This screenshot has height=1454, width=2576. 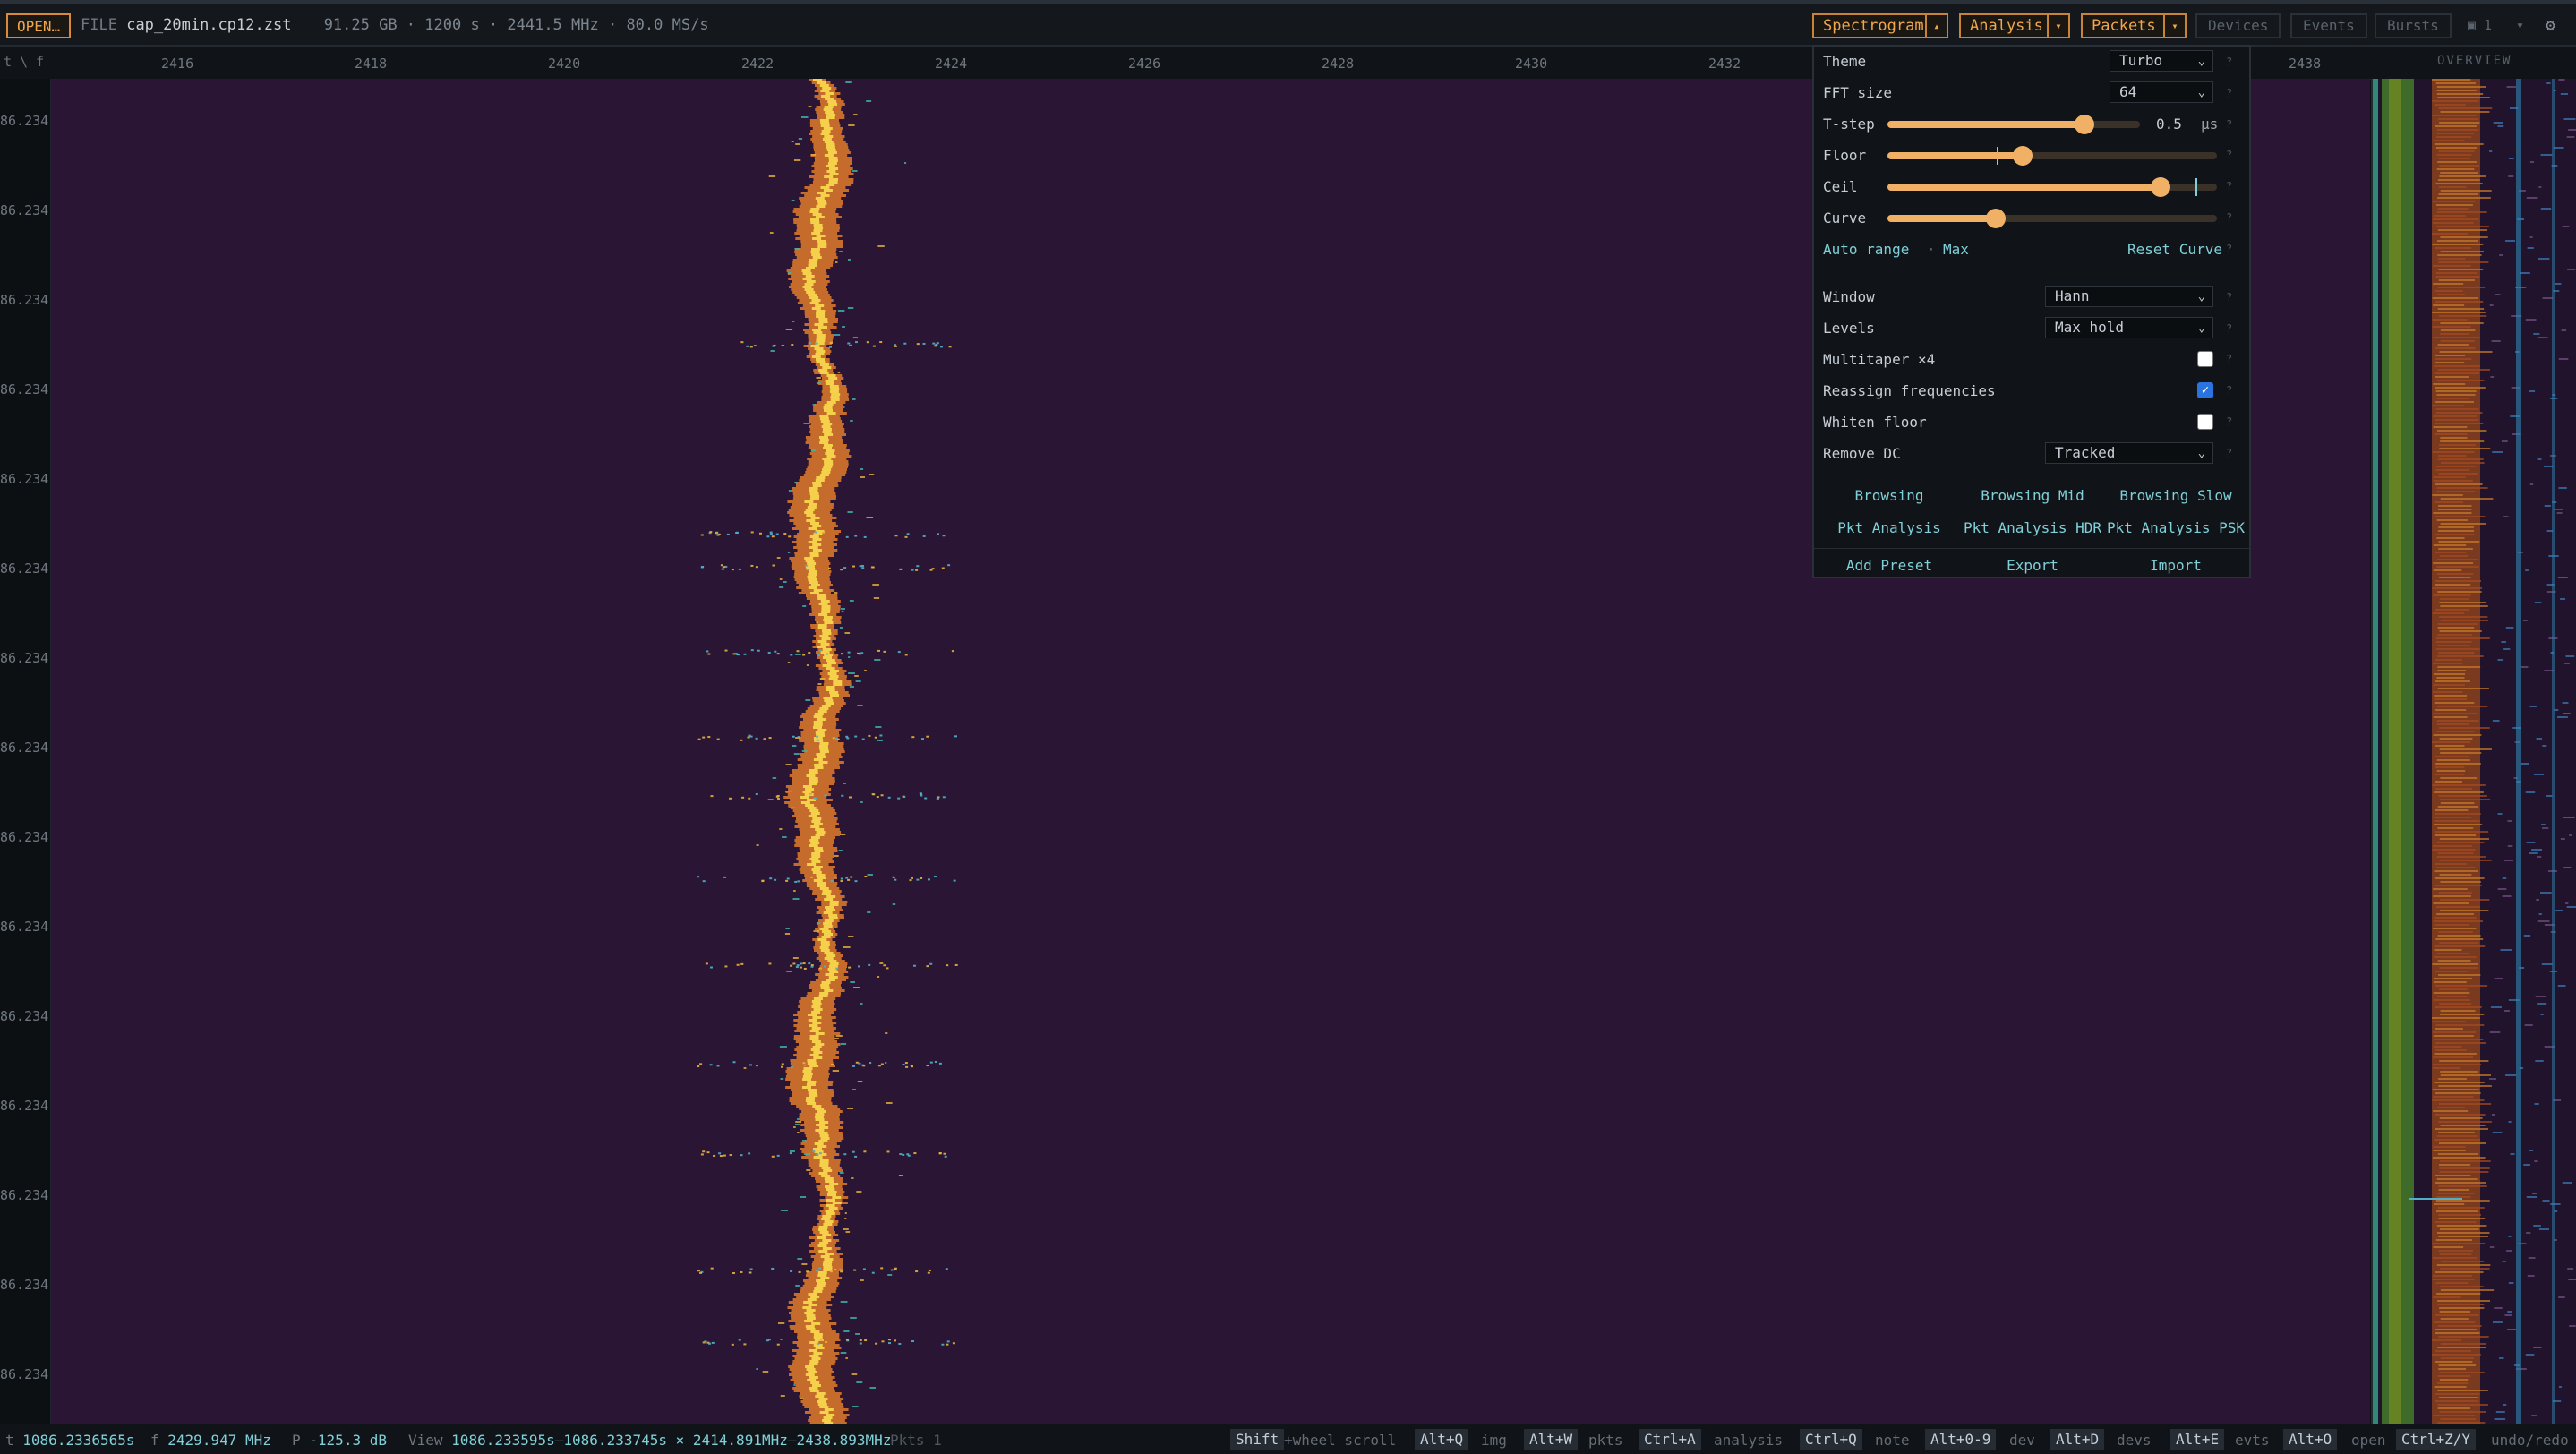 I want to click on overview-label: OVERVIEW, so click(x=2474, y=61).